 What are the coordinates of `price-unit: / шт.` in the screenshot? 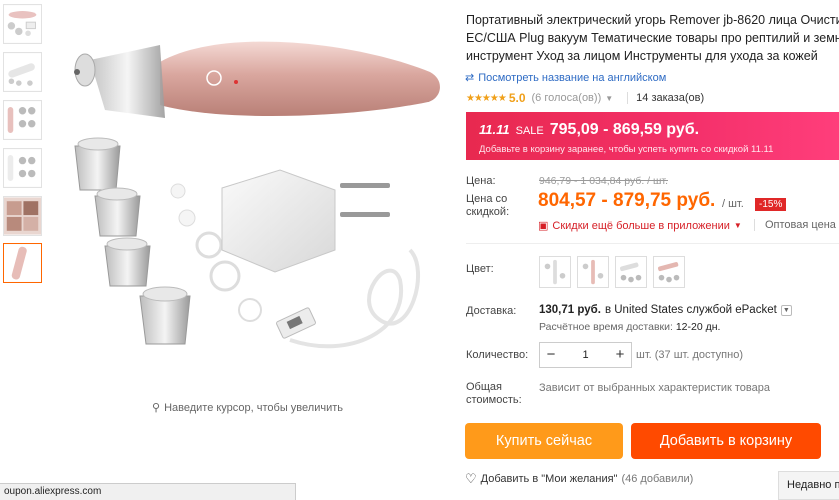 It's located at (733, 204).